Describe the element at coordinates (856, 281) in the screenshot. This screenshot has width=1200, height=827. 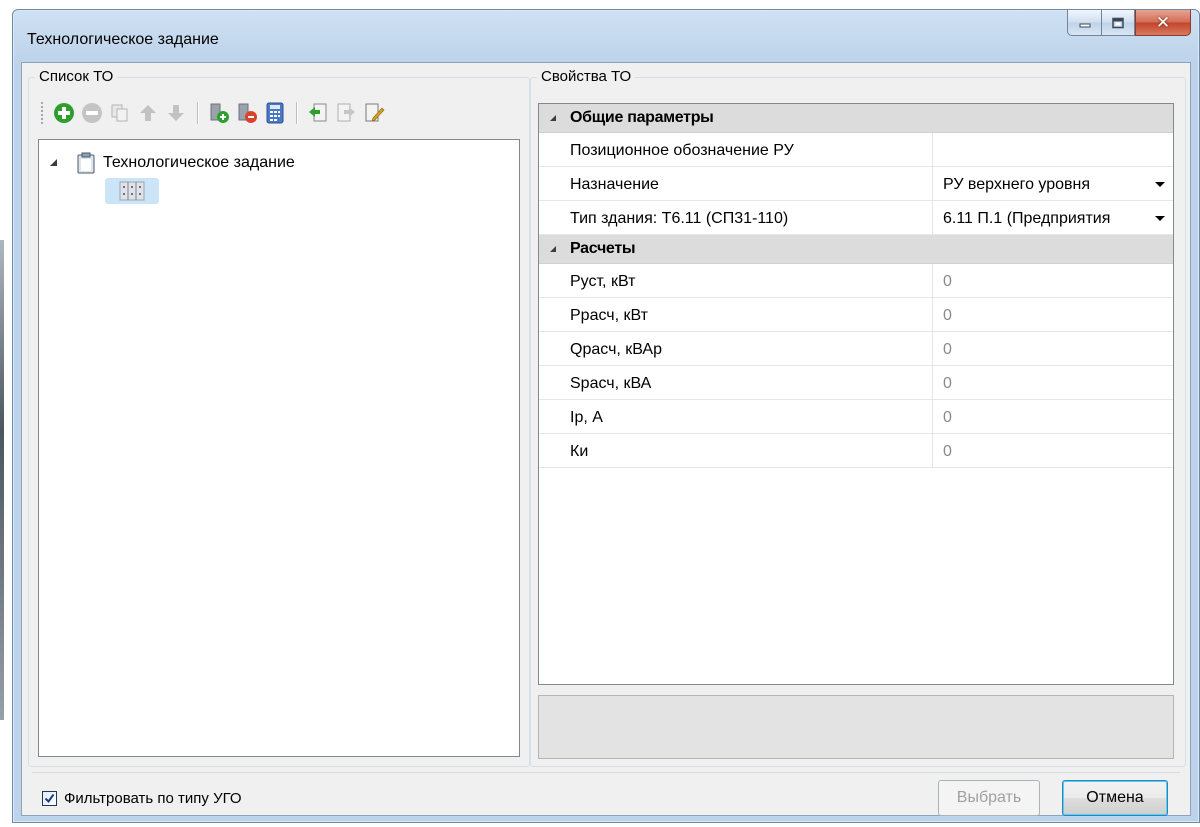
I see `property-row: Руст, кВт 0` at that location.